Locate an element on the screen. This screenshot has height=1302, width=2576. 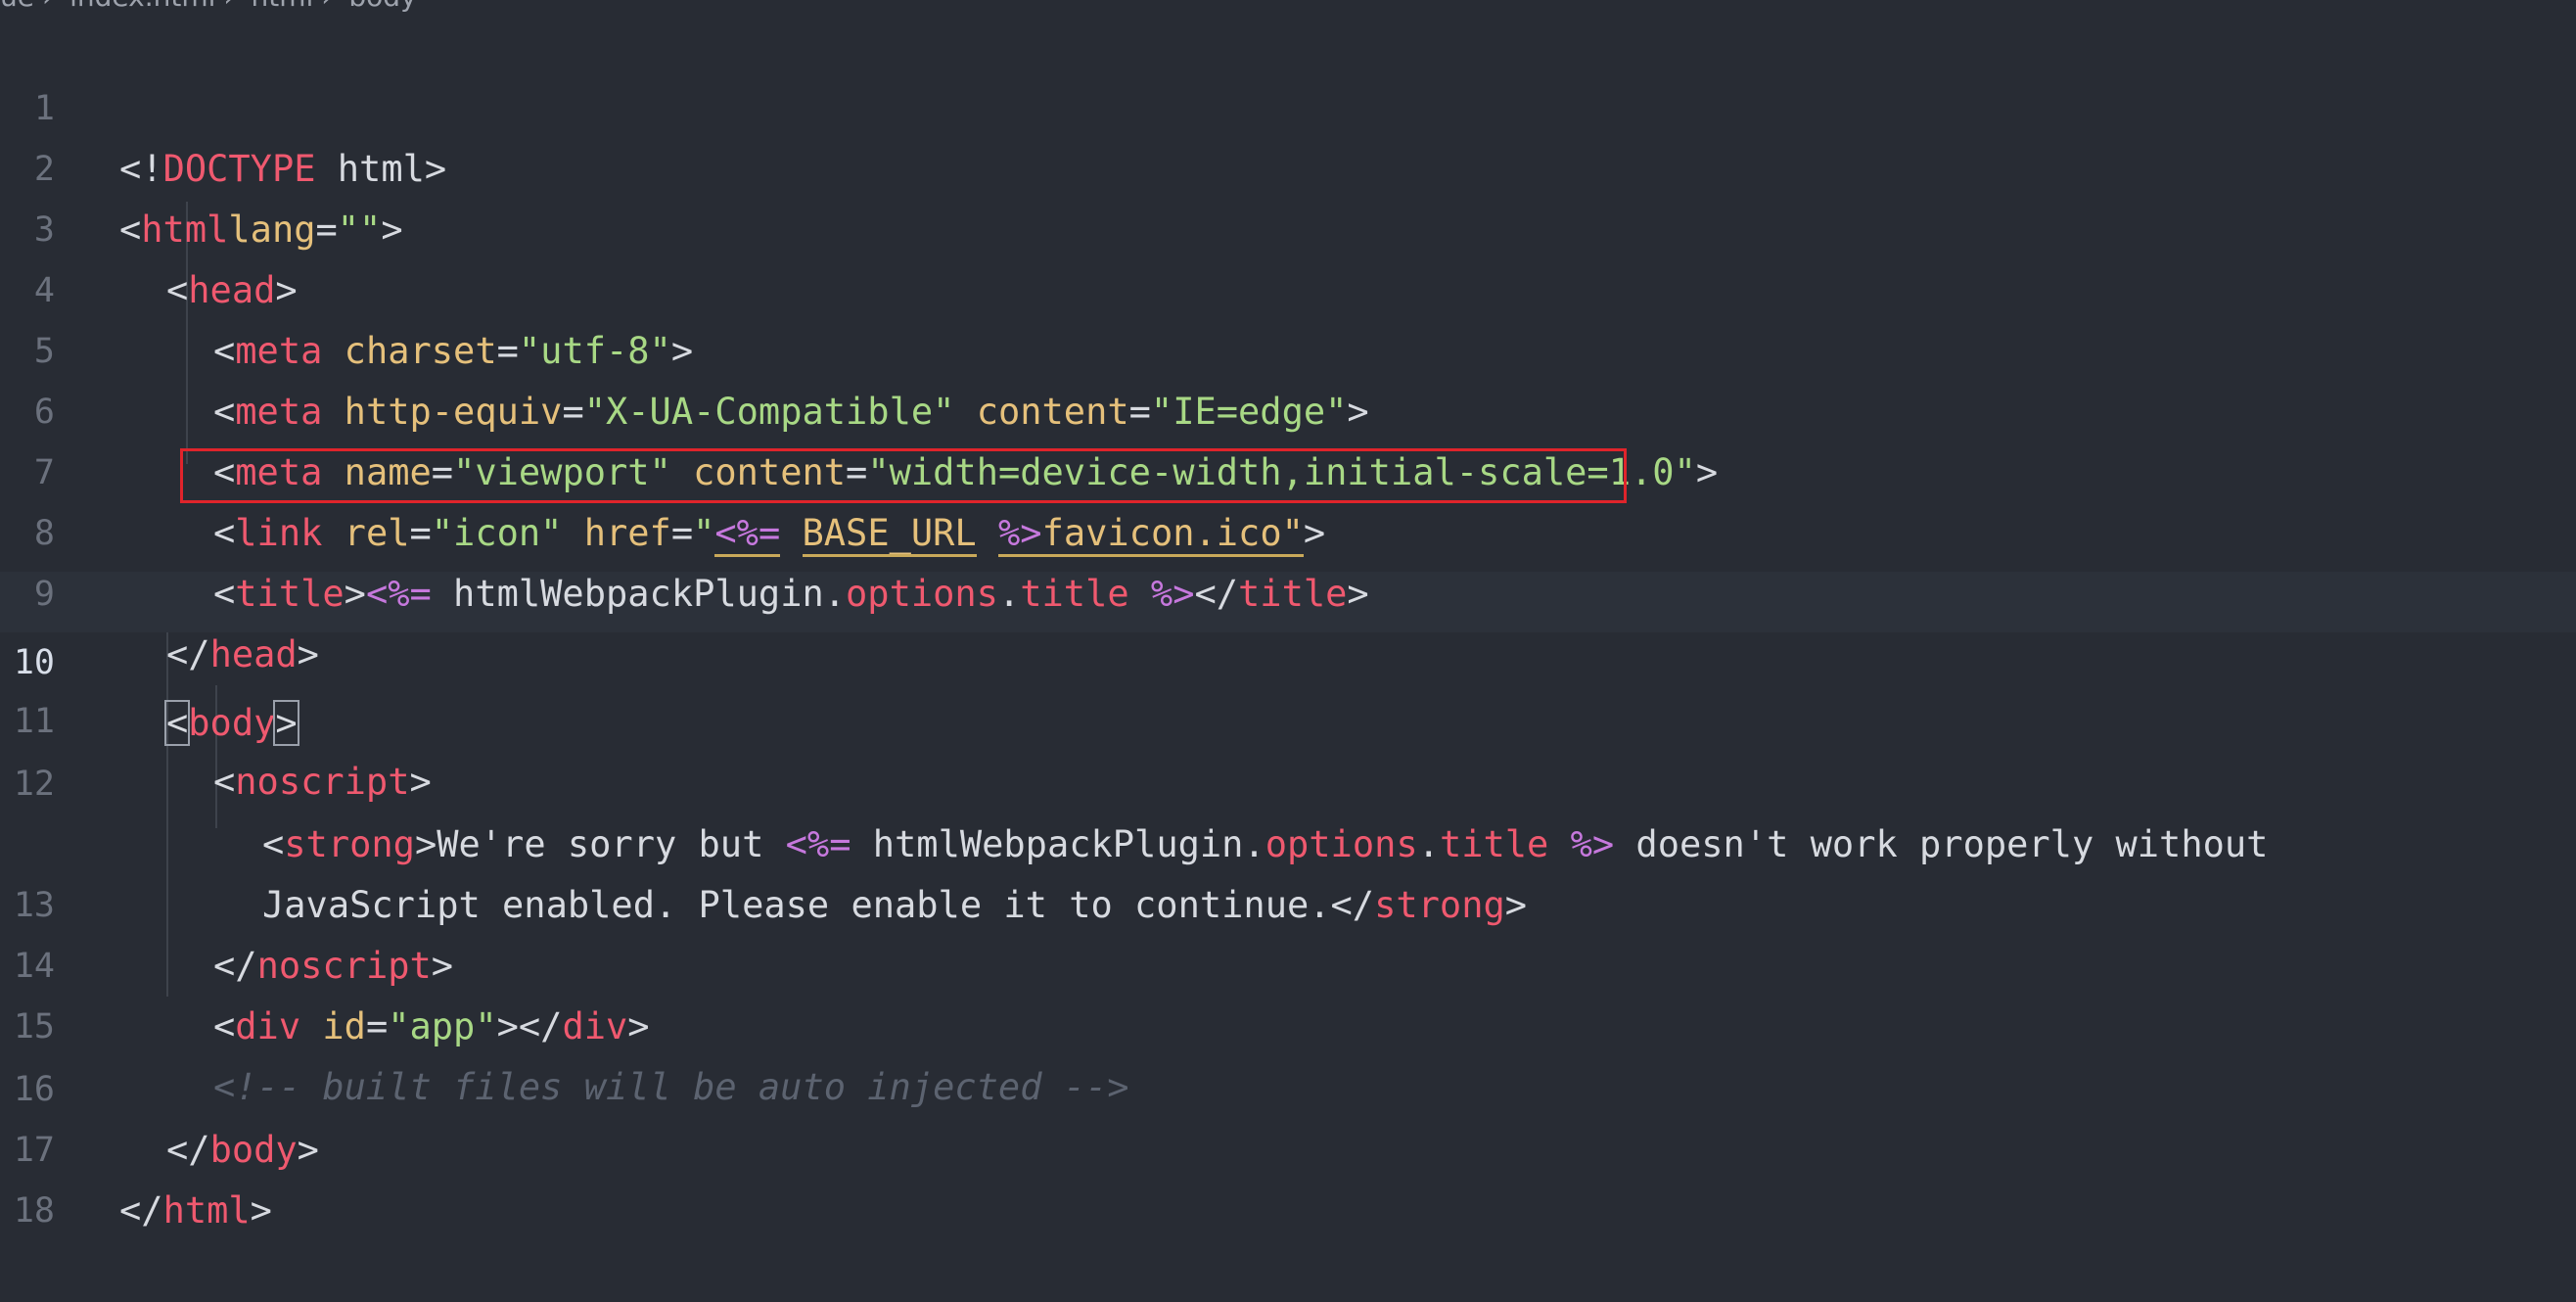
code-line: 10 <body> is located at coordinates (1288, 659).